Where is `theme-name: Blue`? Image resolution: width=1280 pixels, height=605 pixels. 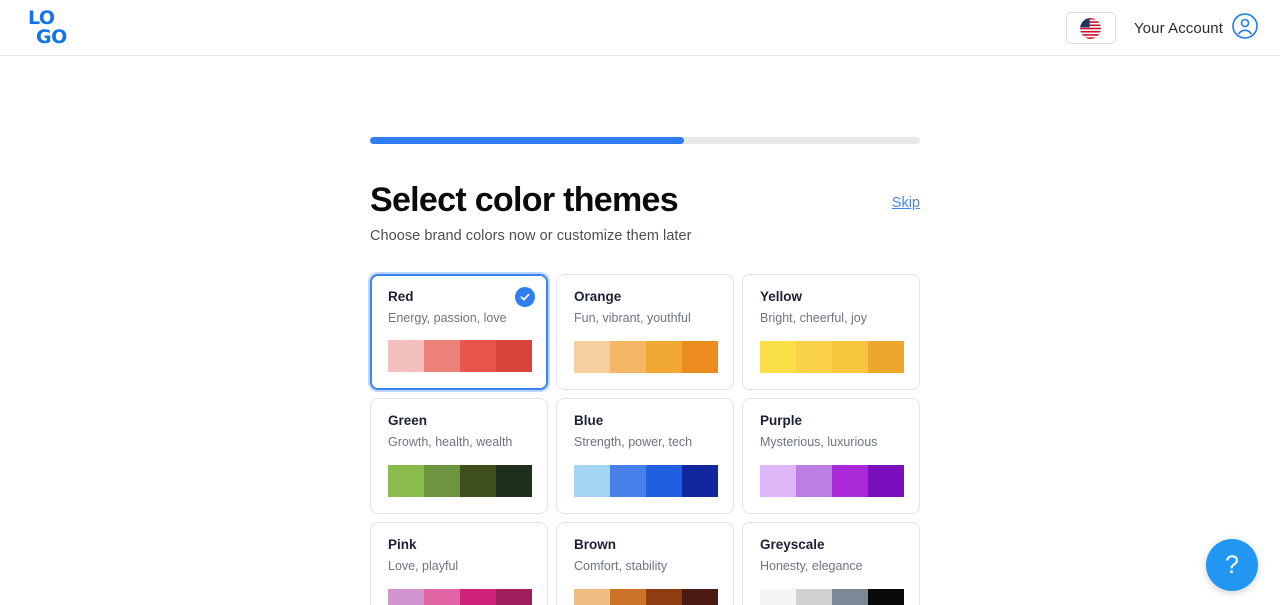
theme-name: Blue is located at coordinates (589, 420).